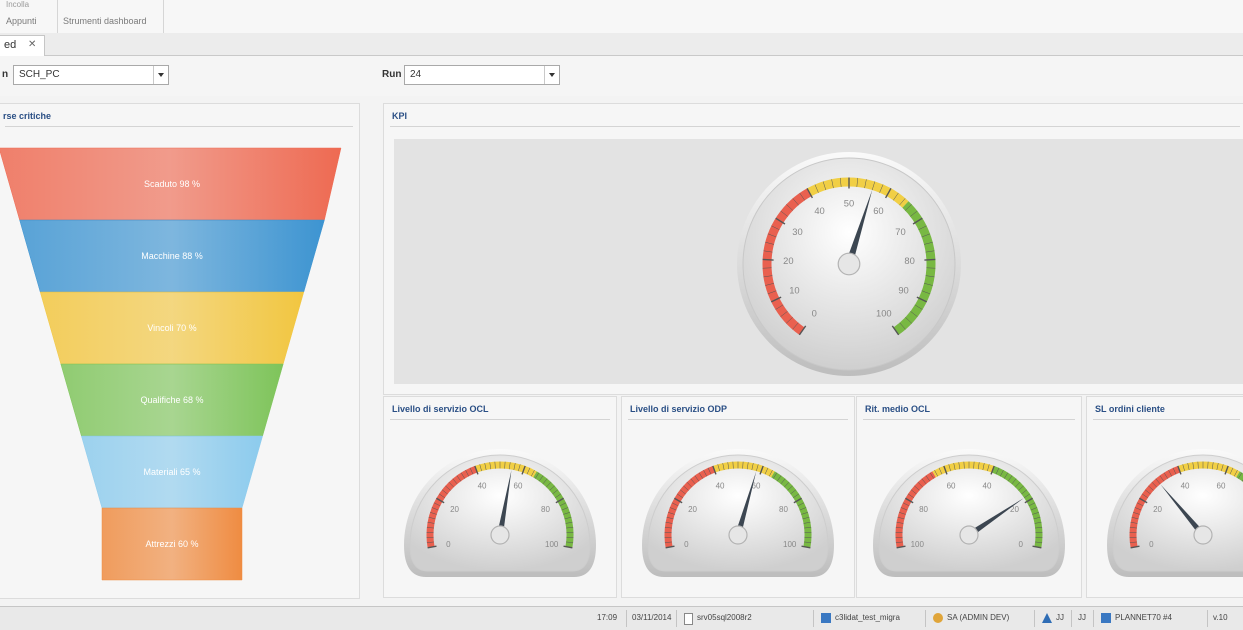  What do you see at coordinates (867, 617) in the screenshot?
I see `status-database: c3lidat_test_migra` at bounding box center [867, 617].